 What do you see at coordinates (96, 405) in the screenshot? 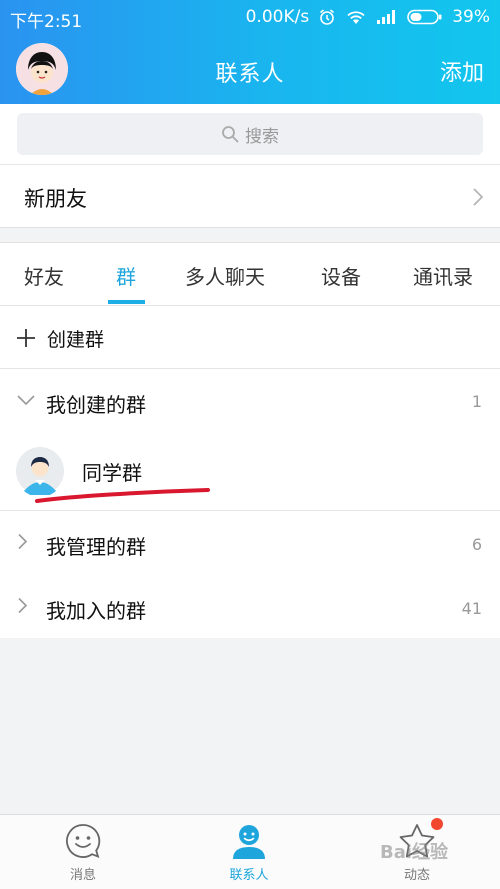
I see `section-label: 我创建的群` at bounding box center [96, 405].